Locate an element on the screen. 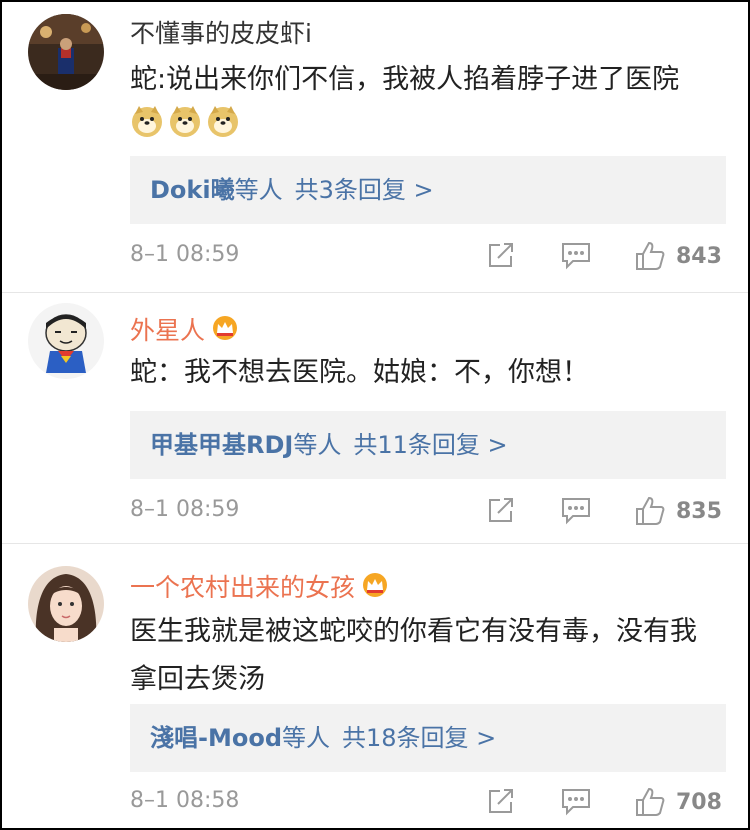  reply-summary: 甲基甲基RDJ等人 共11条回复 > is located at coordinates (428, 445).